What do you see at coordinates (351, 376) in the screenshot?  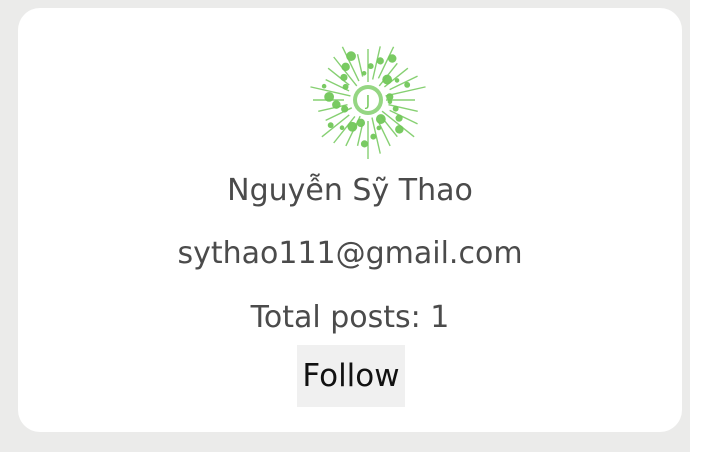 I see `follow-button: Follow` at bounding box center [351, 376].